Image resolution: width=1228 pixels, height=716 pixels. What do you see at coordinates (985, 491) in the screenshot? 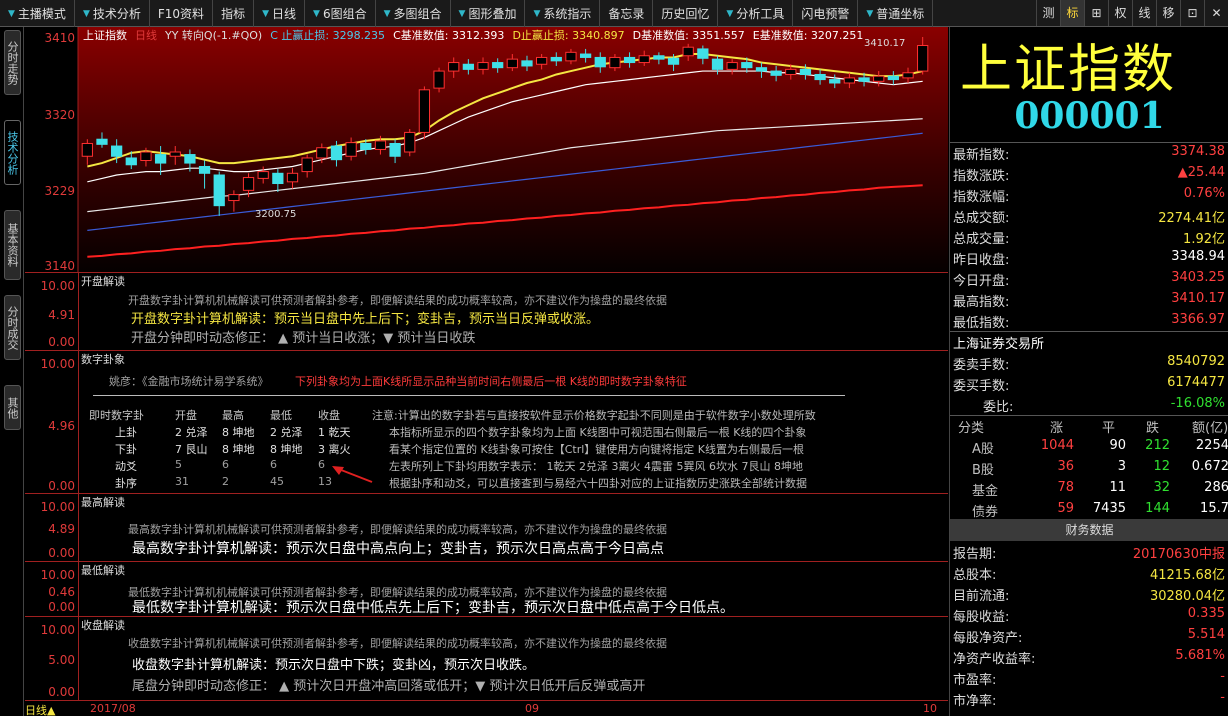
I see `category-cell: 基金` at bounding box center [985, 491].